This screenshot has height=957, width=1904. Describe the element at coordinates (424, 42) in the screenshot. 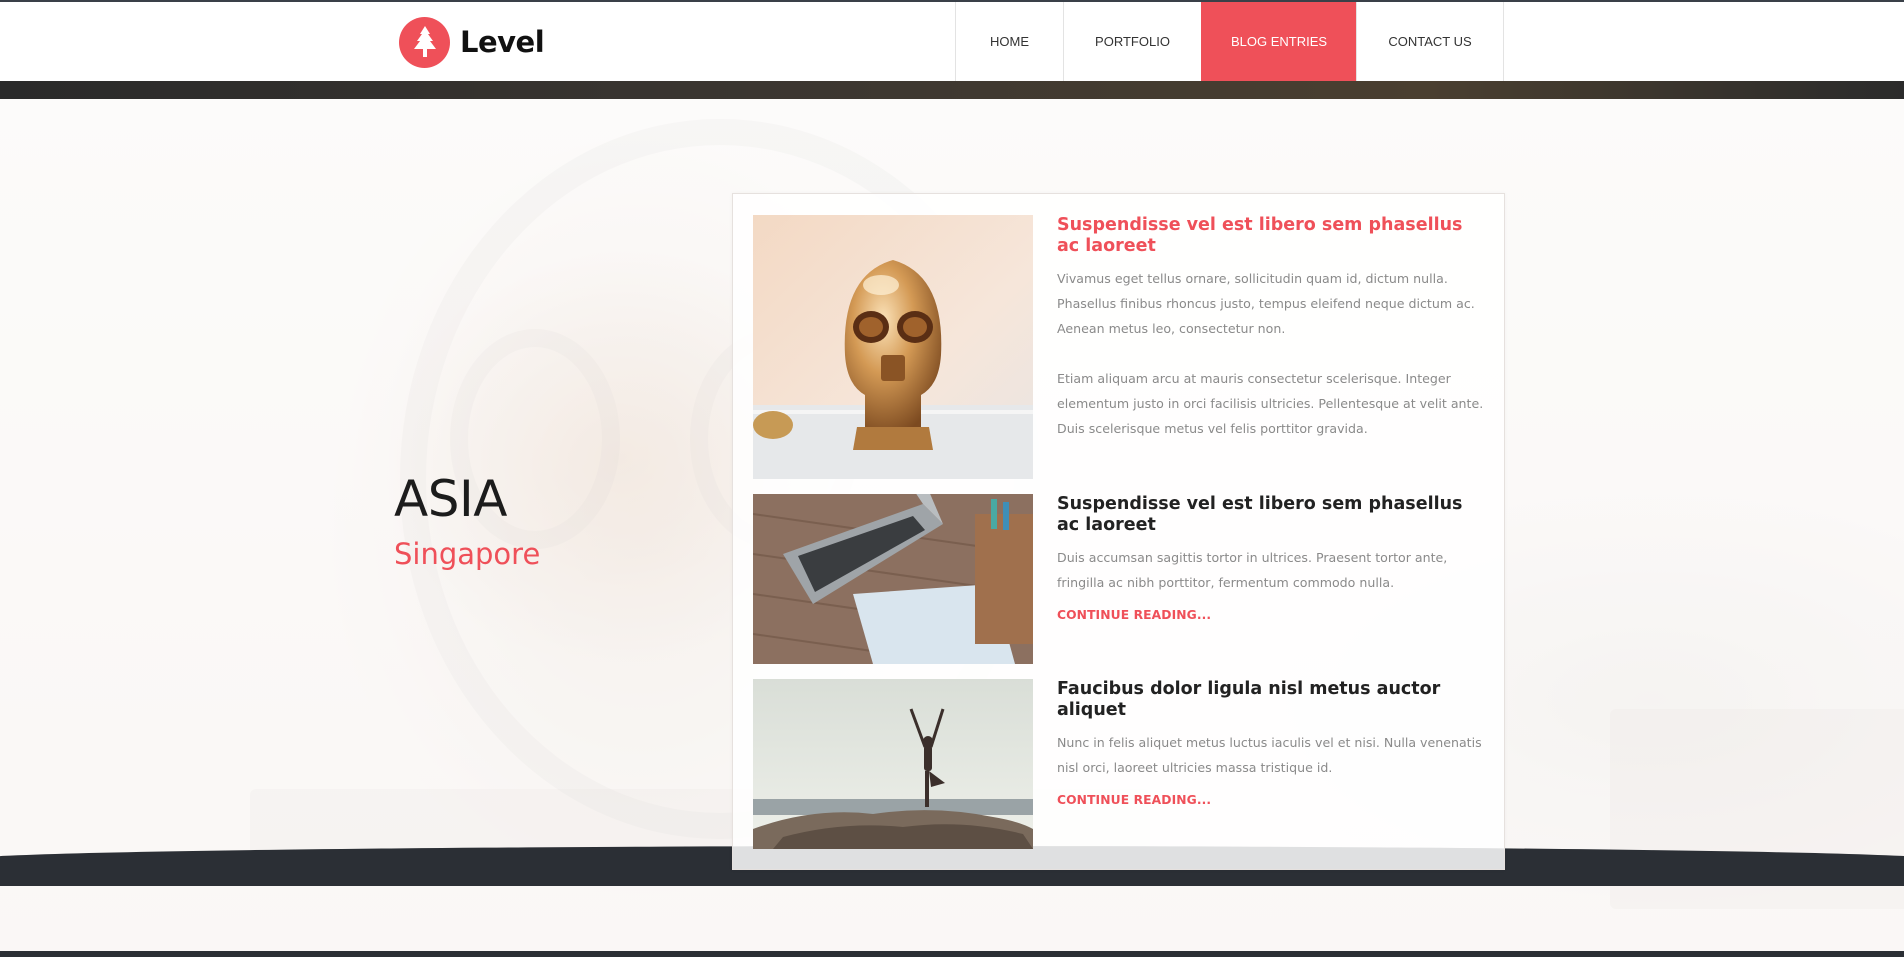

I see `pine-tree-icon` at that location.